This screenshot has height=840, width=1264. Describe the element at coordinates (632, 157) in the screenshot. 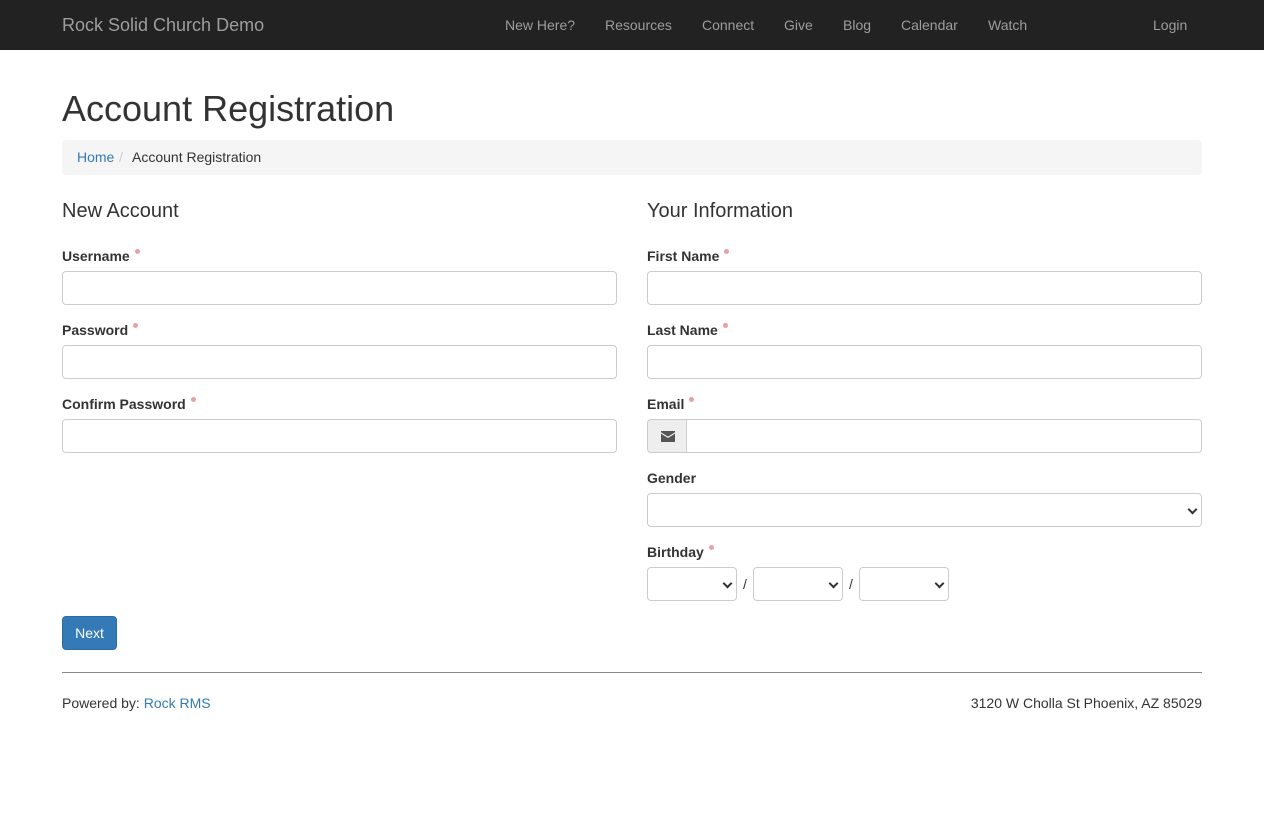

I see `breadcrumb: Home / Account Registration` at that location.